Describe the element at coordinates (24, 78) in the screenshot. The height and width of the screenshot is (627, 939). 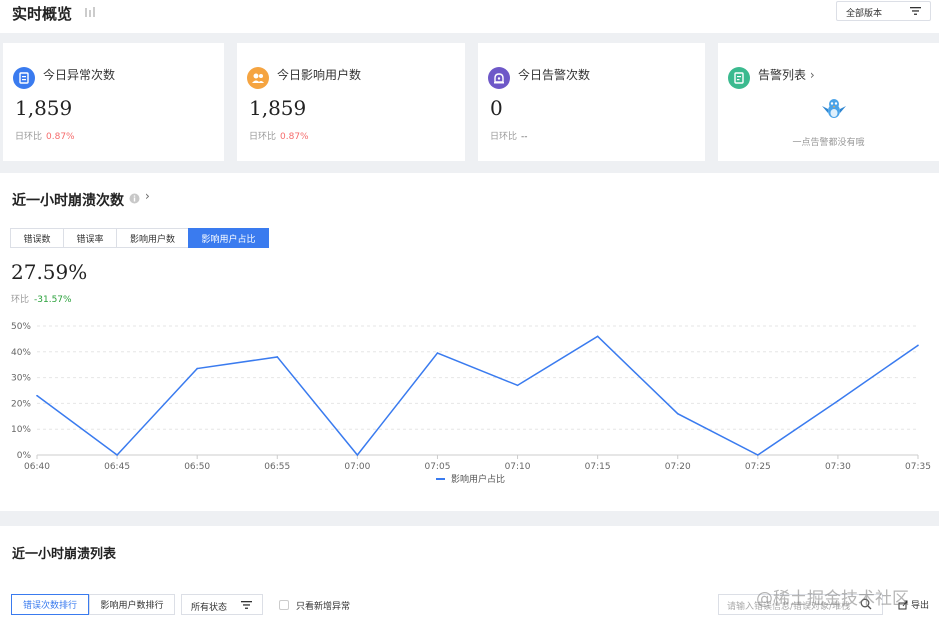
I see `error-list-icon` at that location.